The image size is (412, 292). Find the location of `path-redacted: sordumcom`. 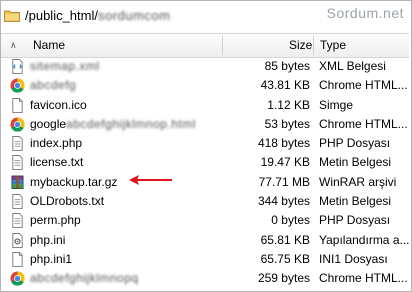

path-redacted: sordumcom is located at coordinates (134, 15).